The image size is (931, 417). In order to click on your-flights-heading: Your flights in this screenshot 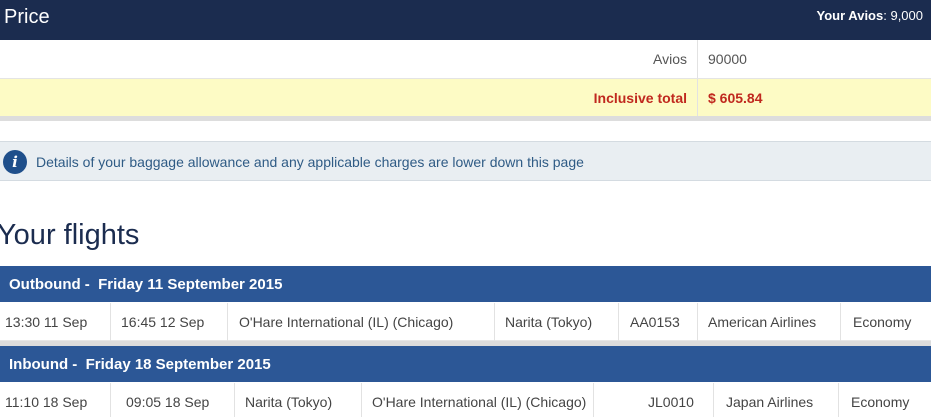, I will do `click(70, 235)`.